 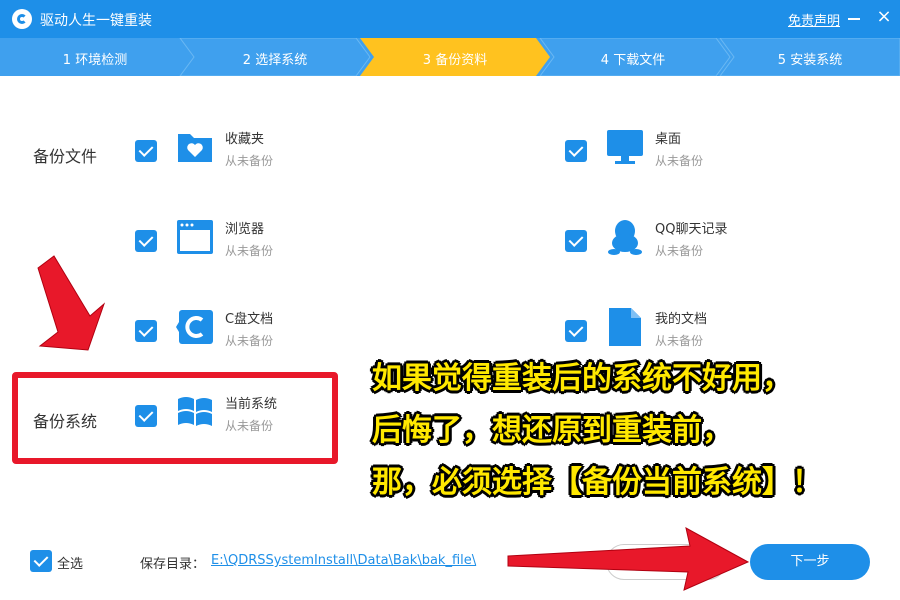 I want to click on step-progress-bar: 1 环境检测 2 选择系统 3 备份资料 4 下载文件 5 安装系统, so click(x=450, y=57).